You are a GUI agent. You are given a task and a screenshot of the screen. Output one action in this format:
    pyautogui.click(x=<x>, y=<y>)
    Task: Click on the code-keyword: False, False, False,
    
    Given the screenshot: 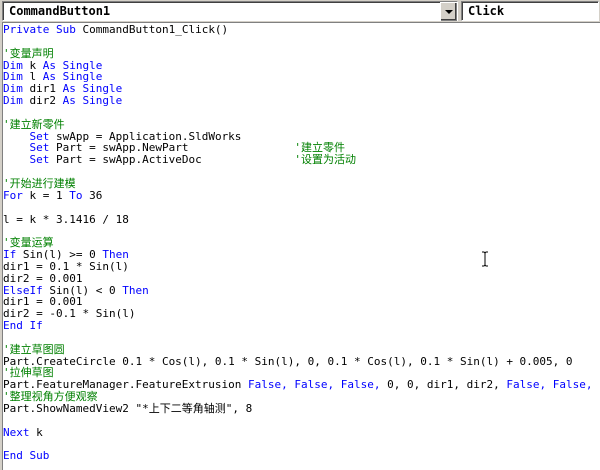 What is the action you would take?
    pyautogui.click(x=318, y=385)
    